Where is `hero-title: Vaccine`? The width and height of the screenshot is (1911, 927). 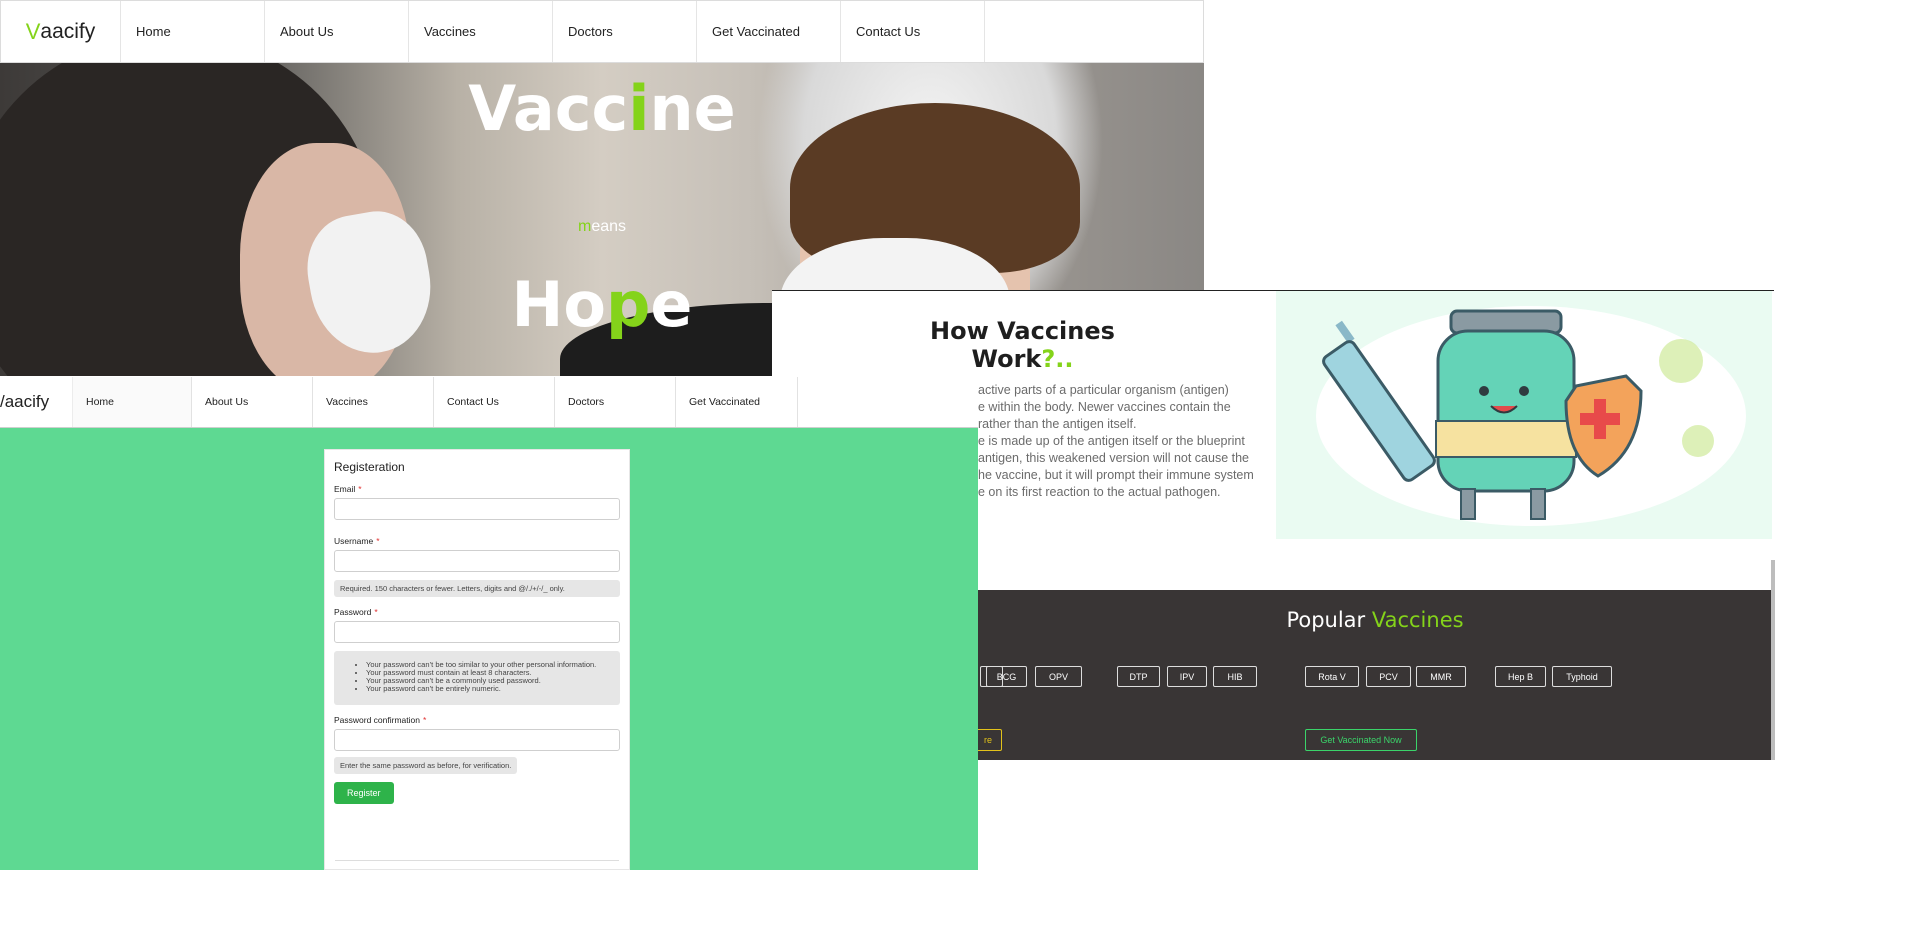
hero-title: Vaccine is located at coordinates (602, 108).